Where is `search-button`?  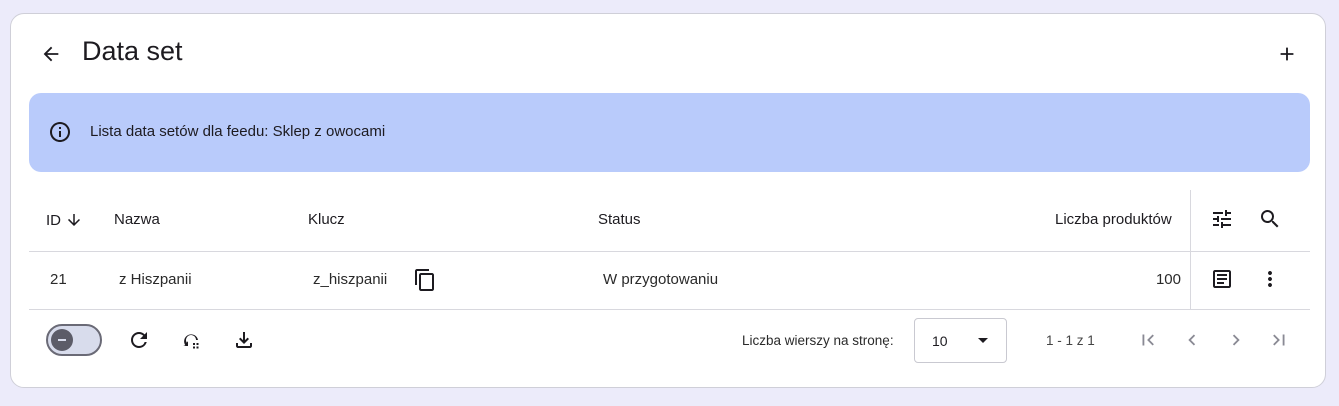
search-button is located at coordinates (1270, 219).